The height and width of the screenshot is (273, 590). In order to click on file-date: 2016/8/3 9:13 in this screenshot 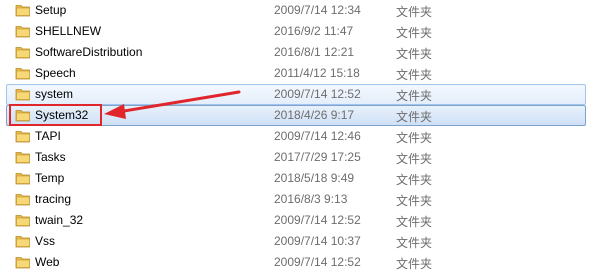, I will do `click(311, 199)`.